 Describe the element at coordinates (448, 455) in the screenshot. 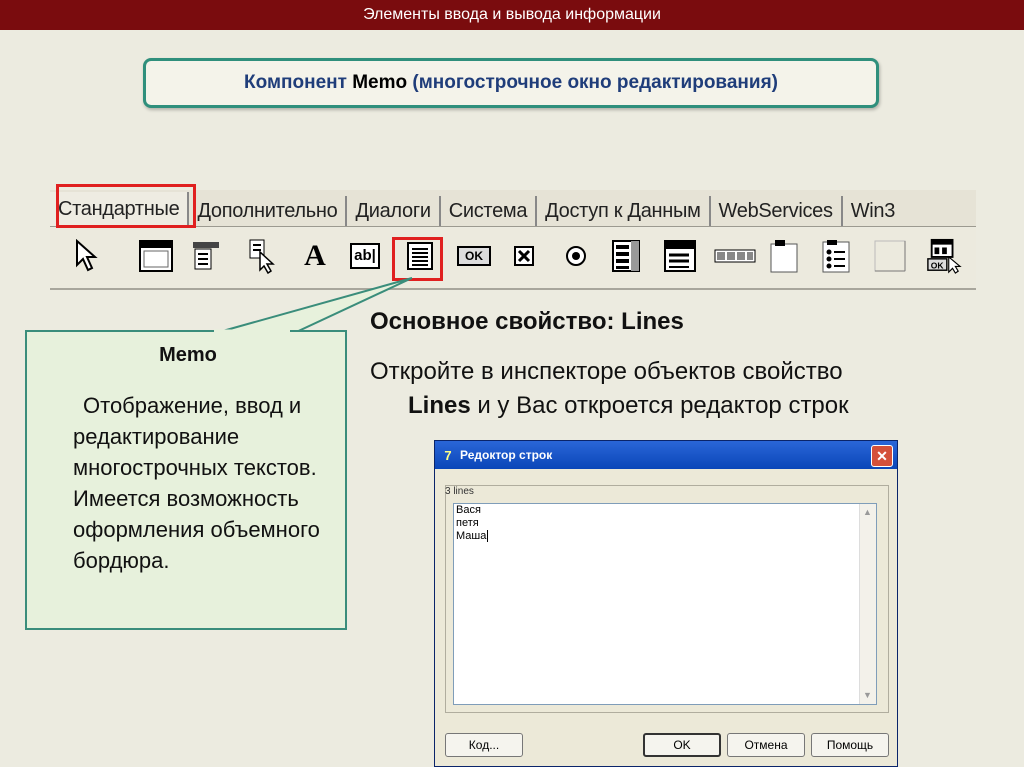

I see `delphi-app-icon: 7` at that location.